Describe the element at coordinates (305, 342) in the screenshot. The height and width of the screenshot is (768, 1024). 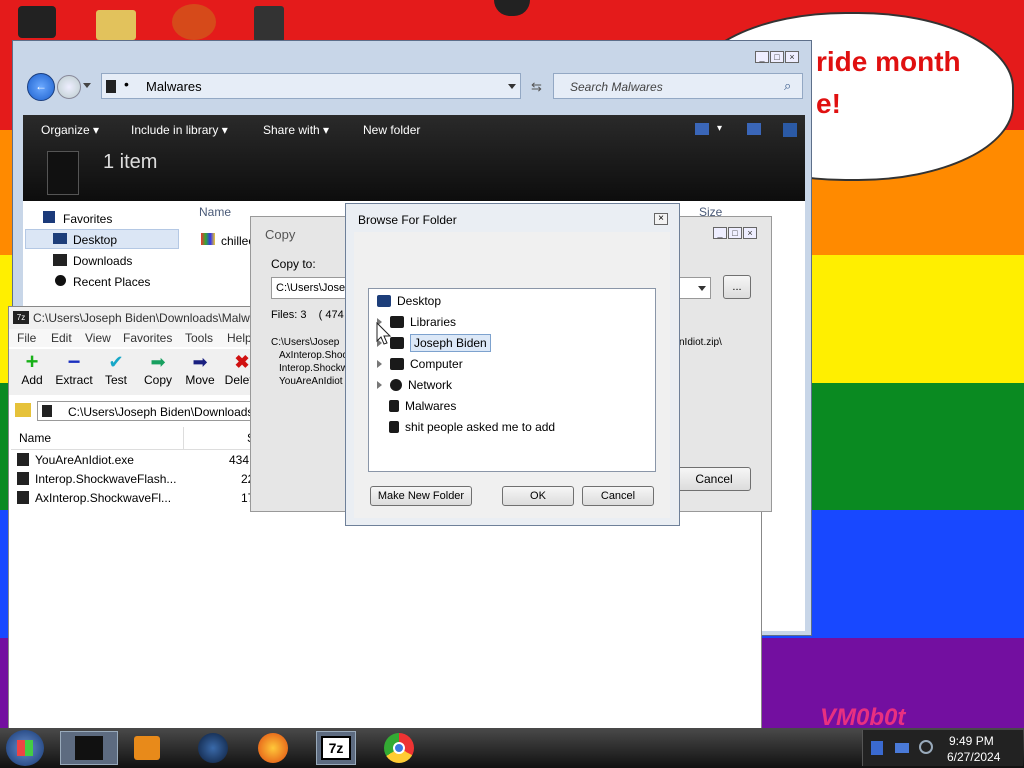
I see `copy-list-path: C:\Users\Josep` at that location.